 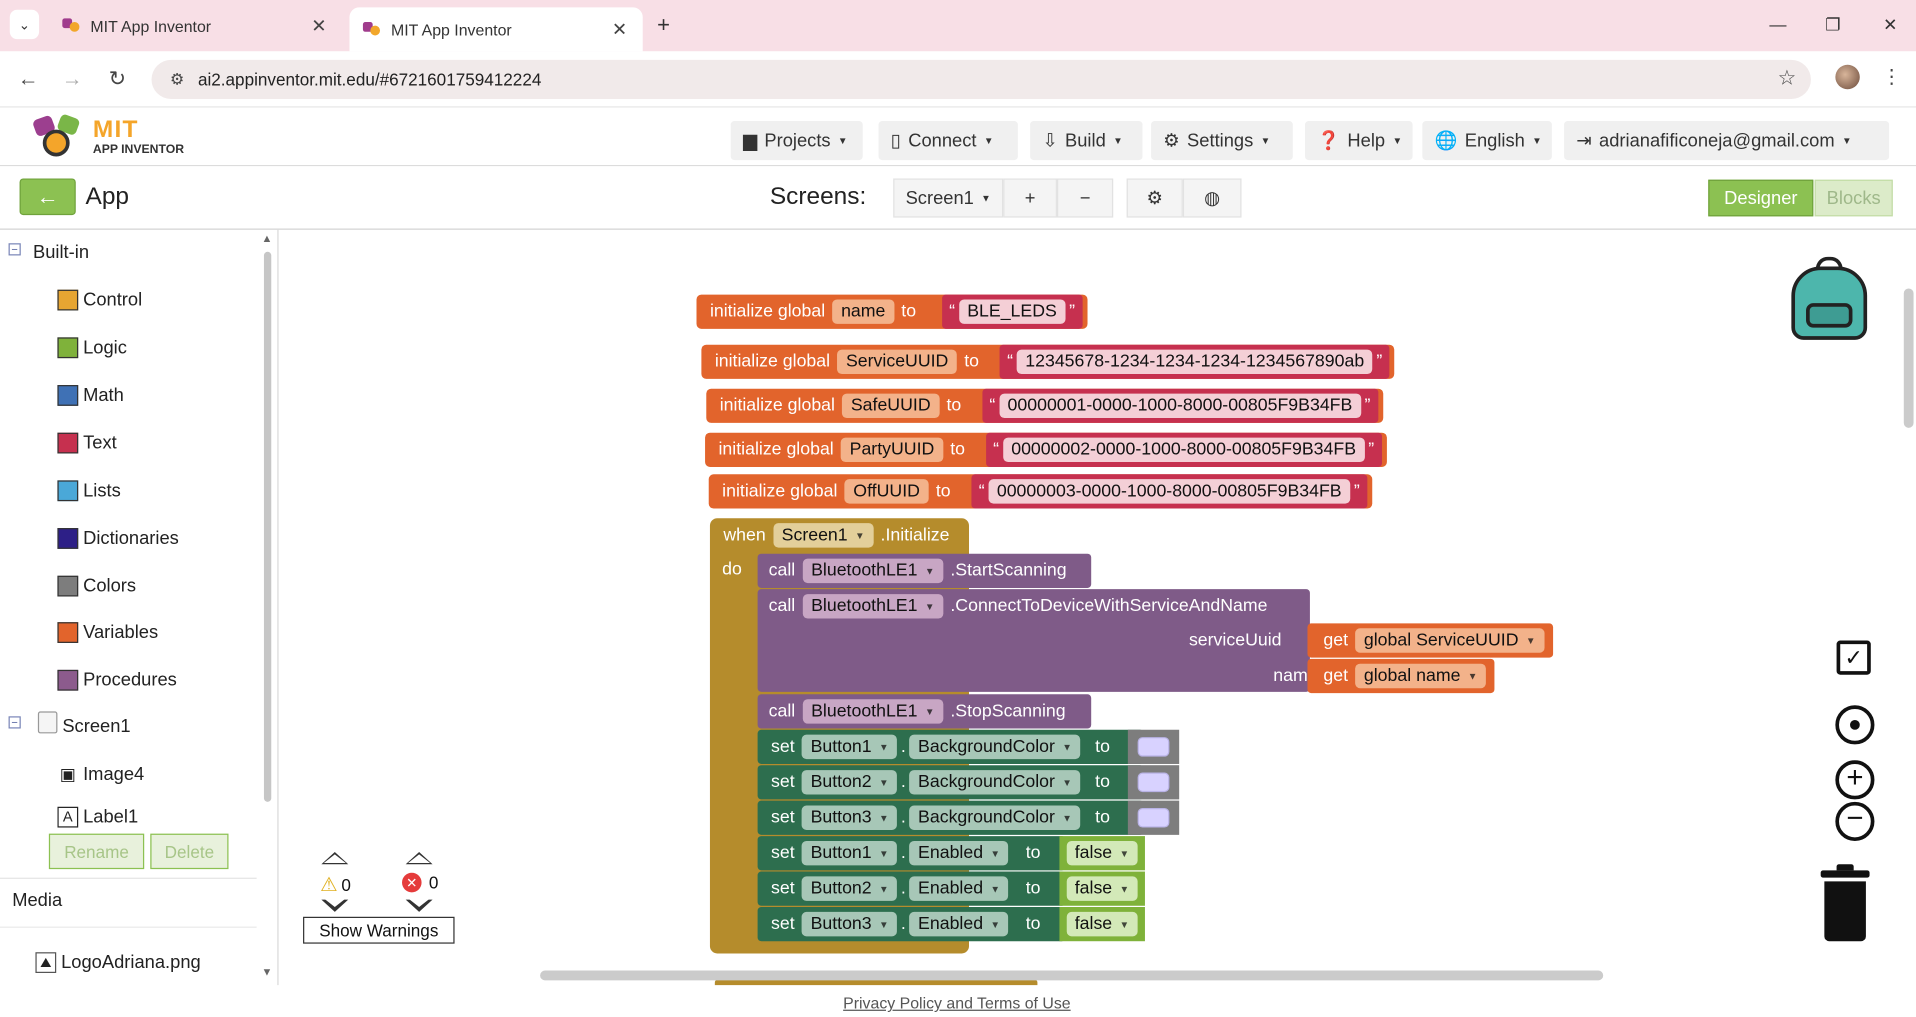 What do you see at coordinates (72, 80) in the screenshot?
I see `forward-arrow-icon: →` at bounding box center [72, 80].